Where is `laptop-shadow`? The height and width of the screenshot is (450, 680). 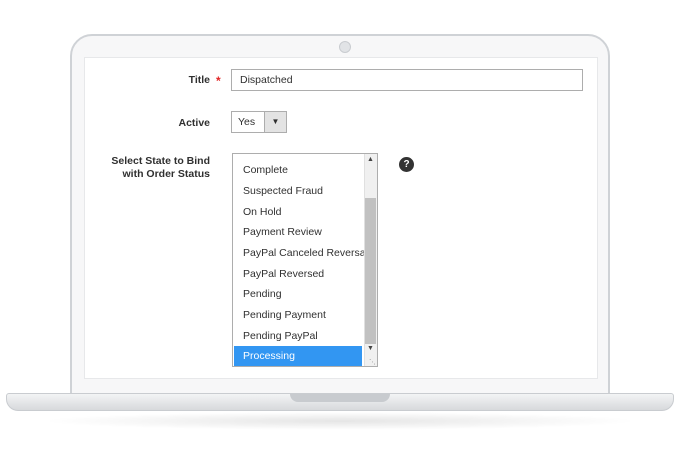
laptop-shadow is located at coordinates (340, 421).